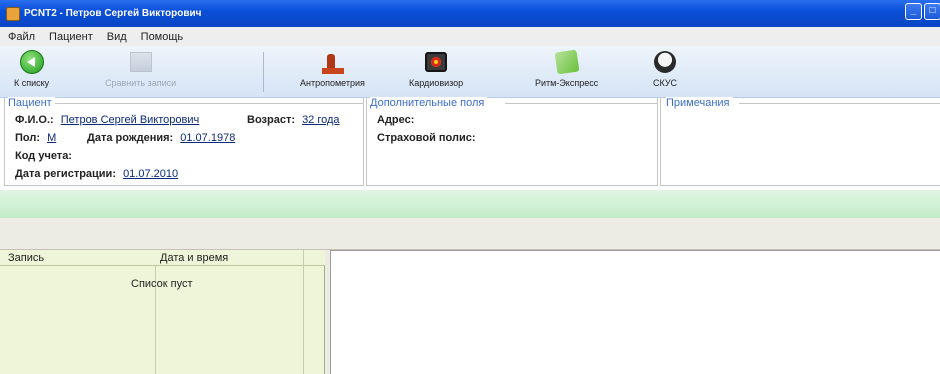 Image resolution: width=940 pixels, height=374 pixels. Describe the element at coordinates (207, 138) in the screenshot. I see `dob-value: 01.07.1978` at that location.